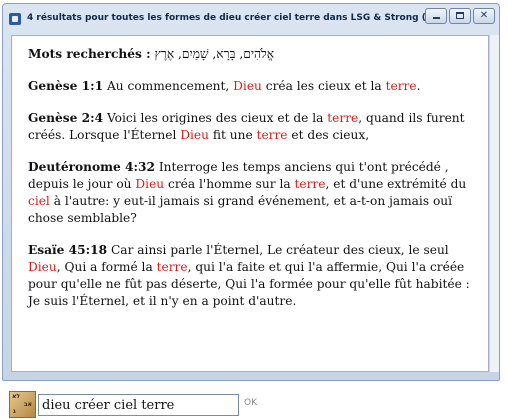  I want to click on verse-text: fit une, so click(232, 135).